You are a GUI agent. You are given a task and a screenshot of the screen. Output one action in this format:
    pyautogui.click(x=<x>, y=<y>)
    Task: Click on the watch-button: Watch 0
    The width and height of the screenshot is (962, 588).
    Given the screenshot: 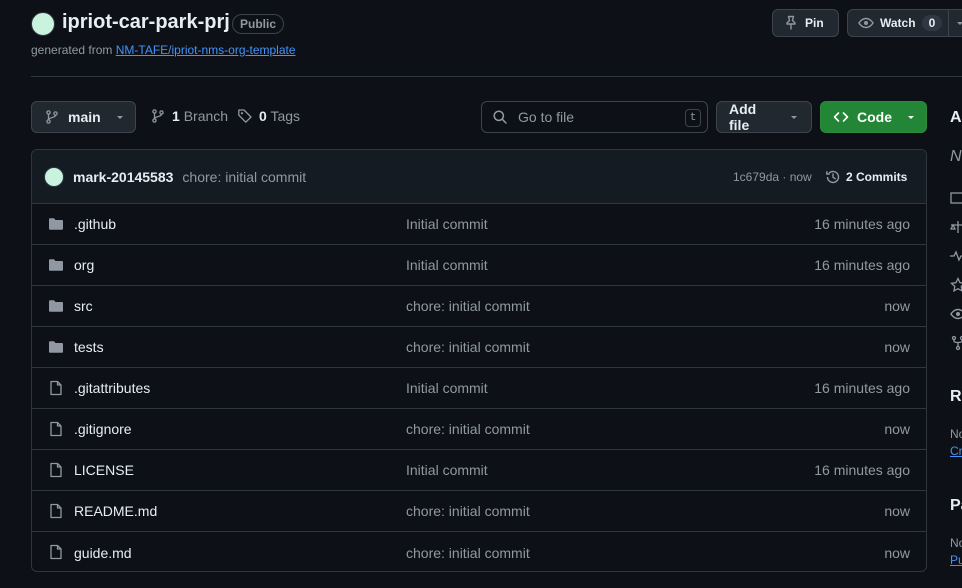 What is the action you would take?
    pyautogui.click(x=904, y=23)
    